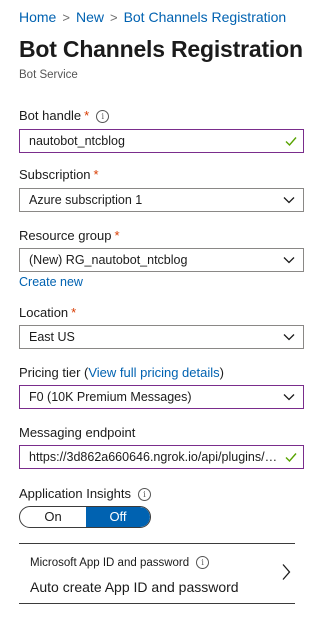 The height and width of the screenshot is (638, 320). What do you see at coordinates (118, 517) in the screenshot?
I see `toggle-off-option: Off` at bounding box center [118, 517].